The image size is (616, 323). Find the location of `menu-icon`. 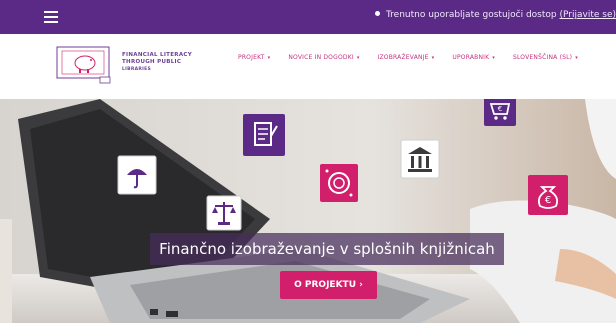

menu-icon is located at coordinates (51, 17).